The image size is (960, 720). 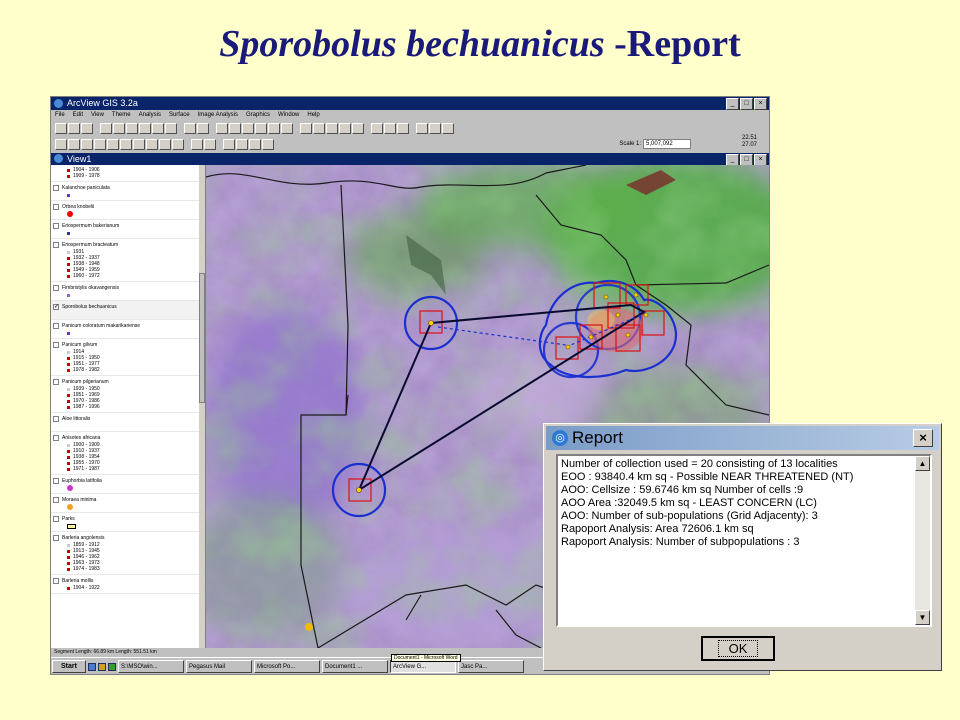 I want to click on toc-scroll-thumb, so click(x=202, y=338).